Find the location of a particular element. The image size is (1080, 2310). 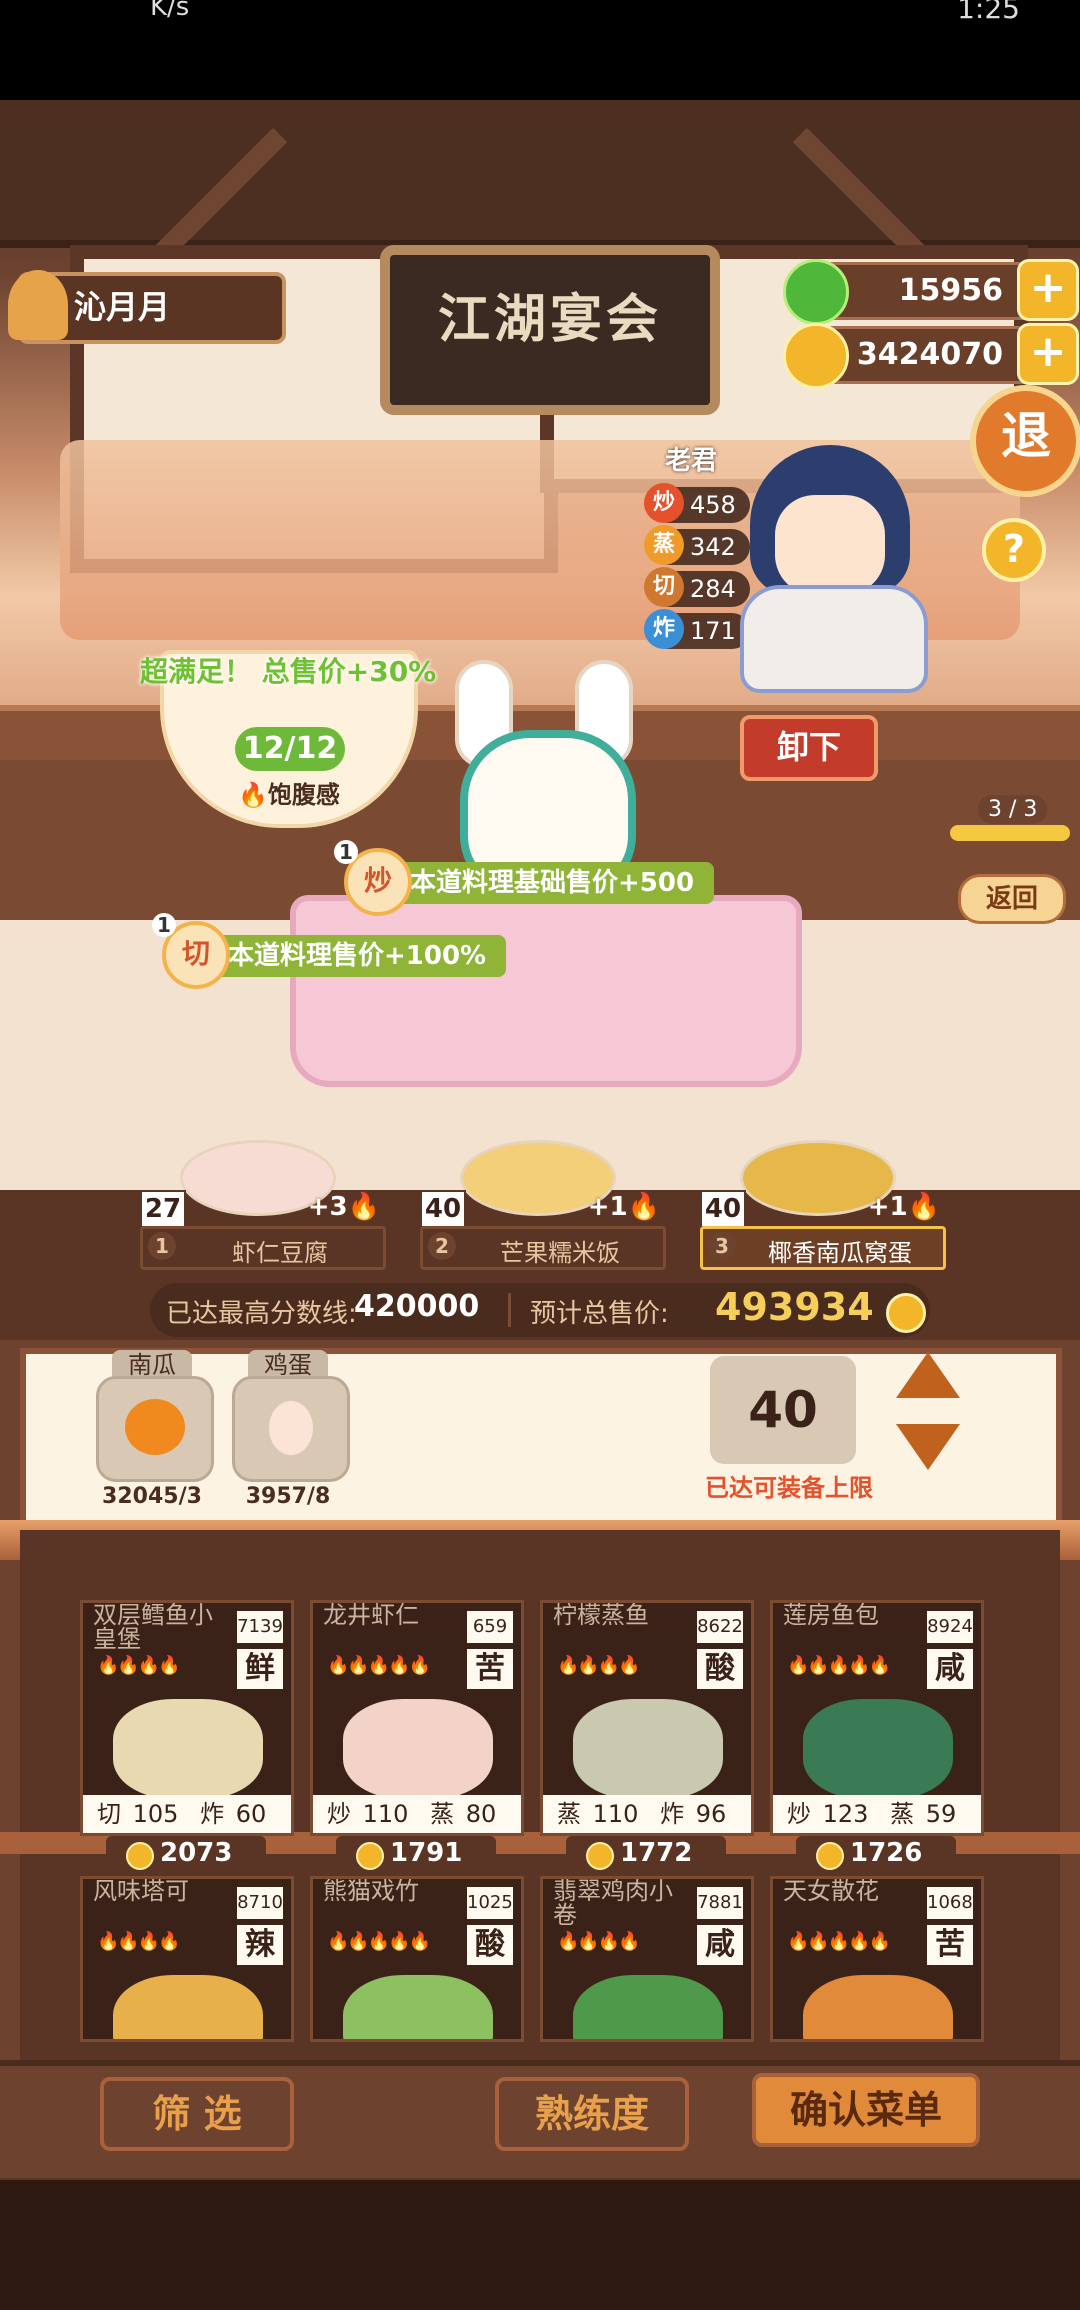

flame-icon: 🔥 is located at coordinates (923, 1207).